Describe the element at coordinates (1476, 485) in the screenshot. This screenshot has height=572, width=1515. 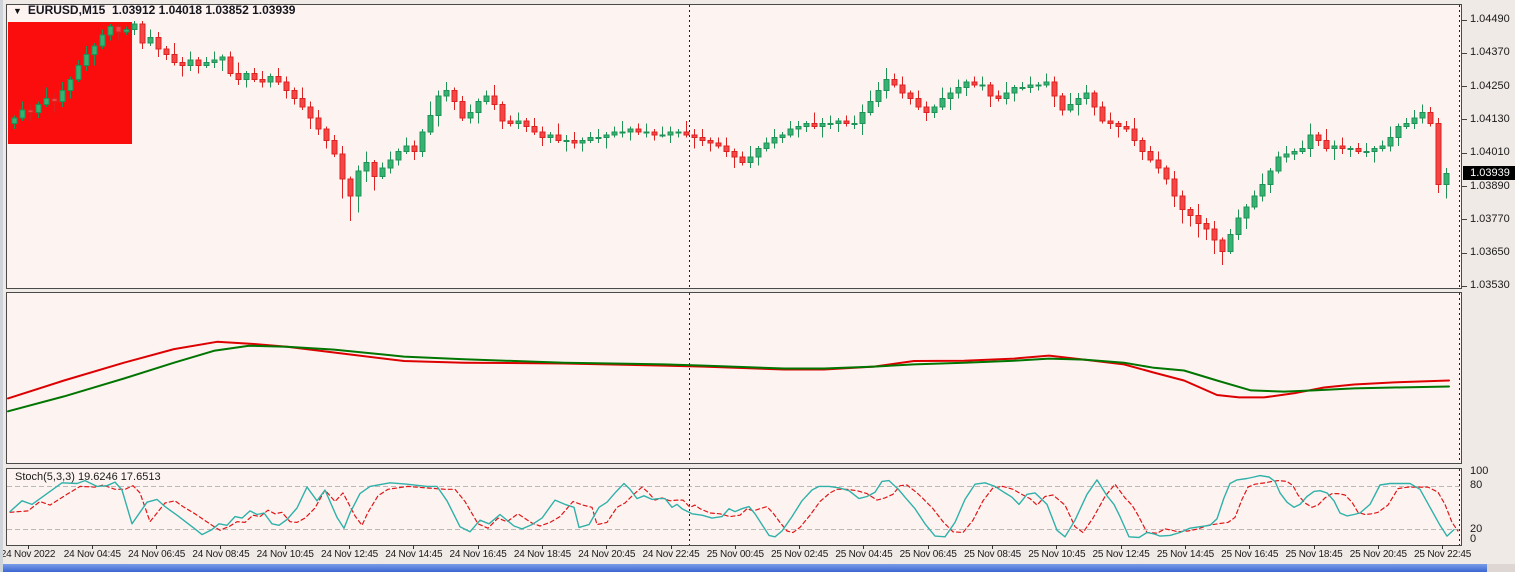
I see `stoch-axis-label: 80` at that location.